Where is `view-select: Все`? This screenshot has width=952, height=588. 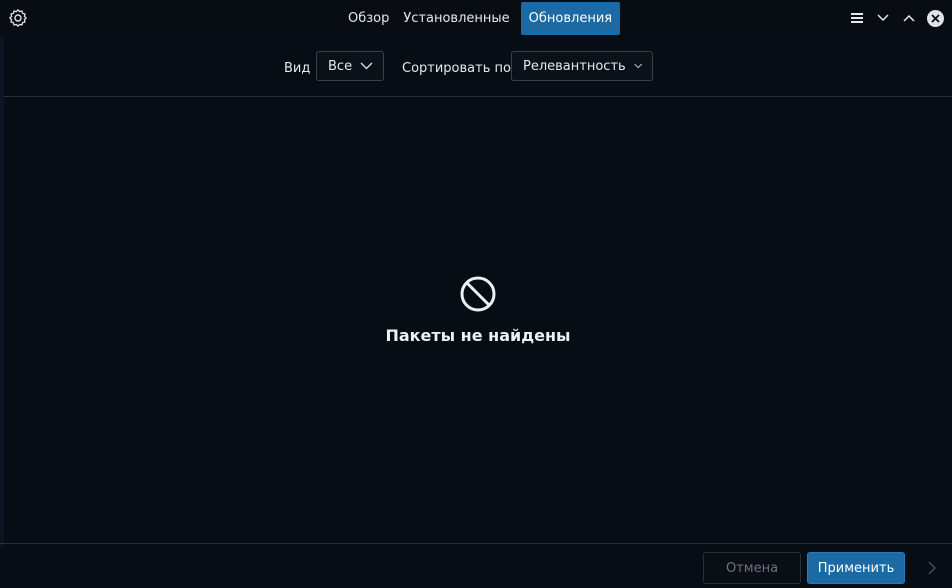
view-select: Все is located at coordinates (350, 66).